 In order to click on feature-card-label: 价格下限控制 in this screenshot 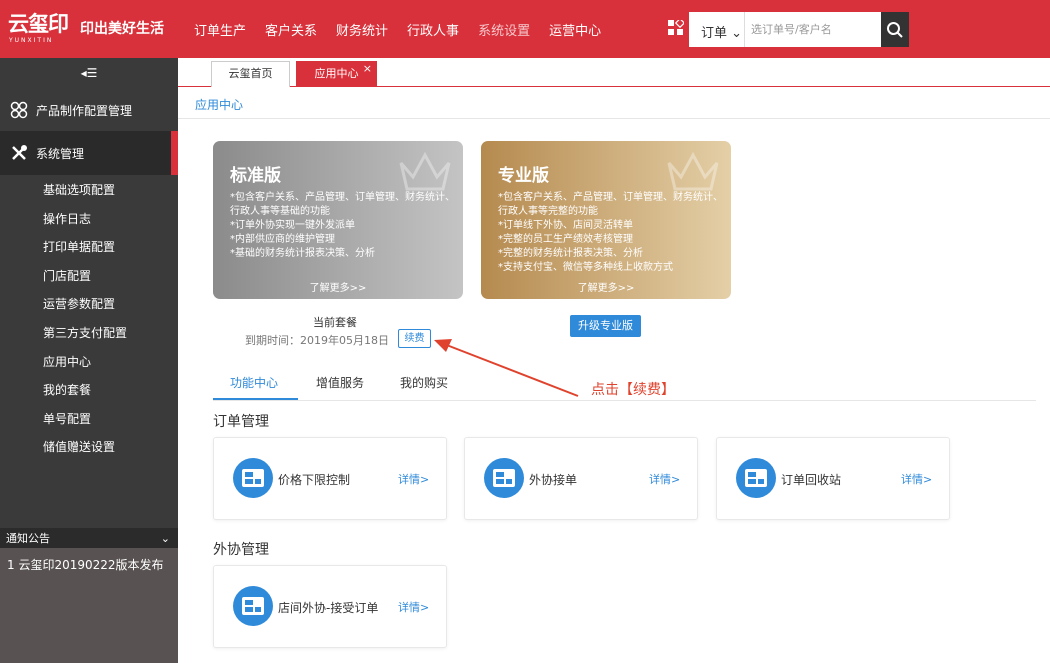, I will do `click(314, 480)`.